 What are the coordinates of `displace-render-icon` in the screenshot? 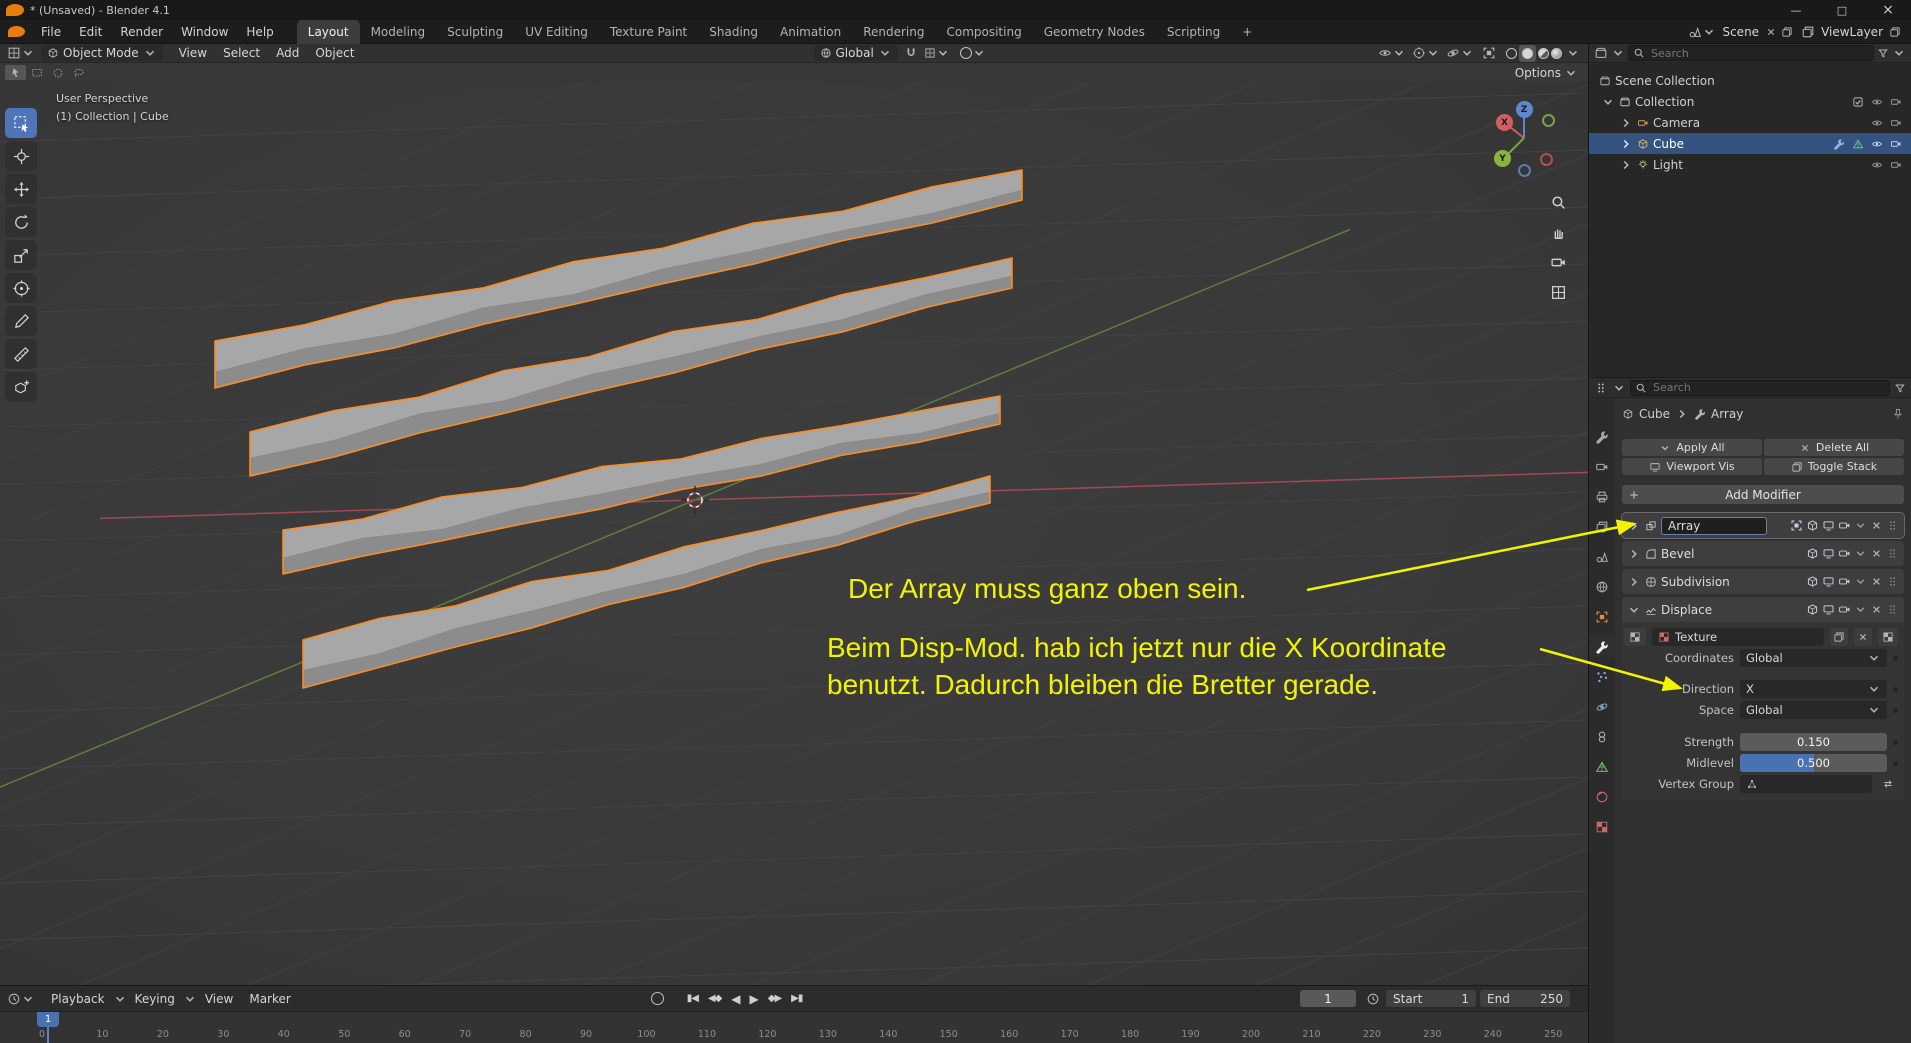 It's located at (1844, 609).